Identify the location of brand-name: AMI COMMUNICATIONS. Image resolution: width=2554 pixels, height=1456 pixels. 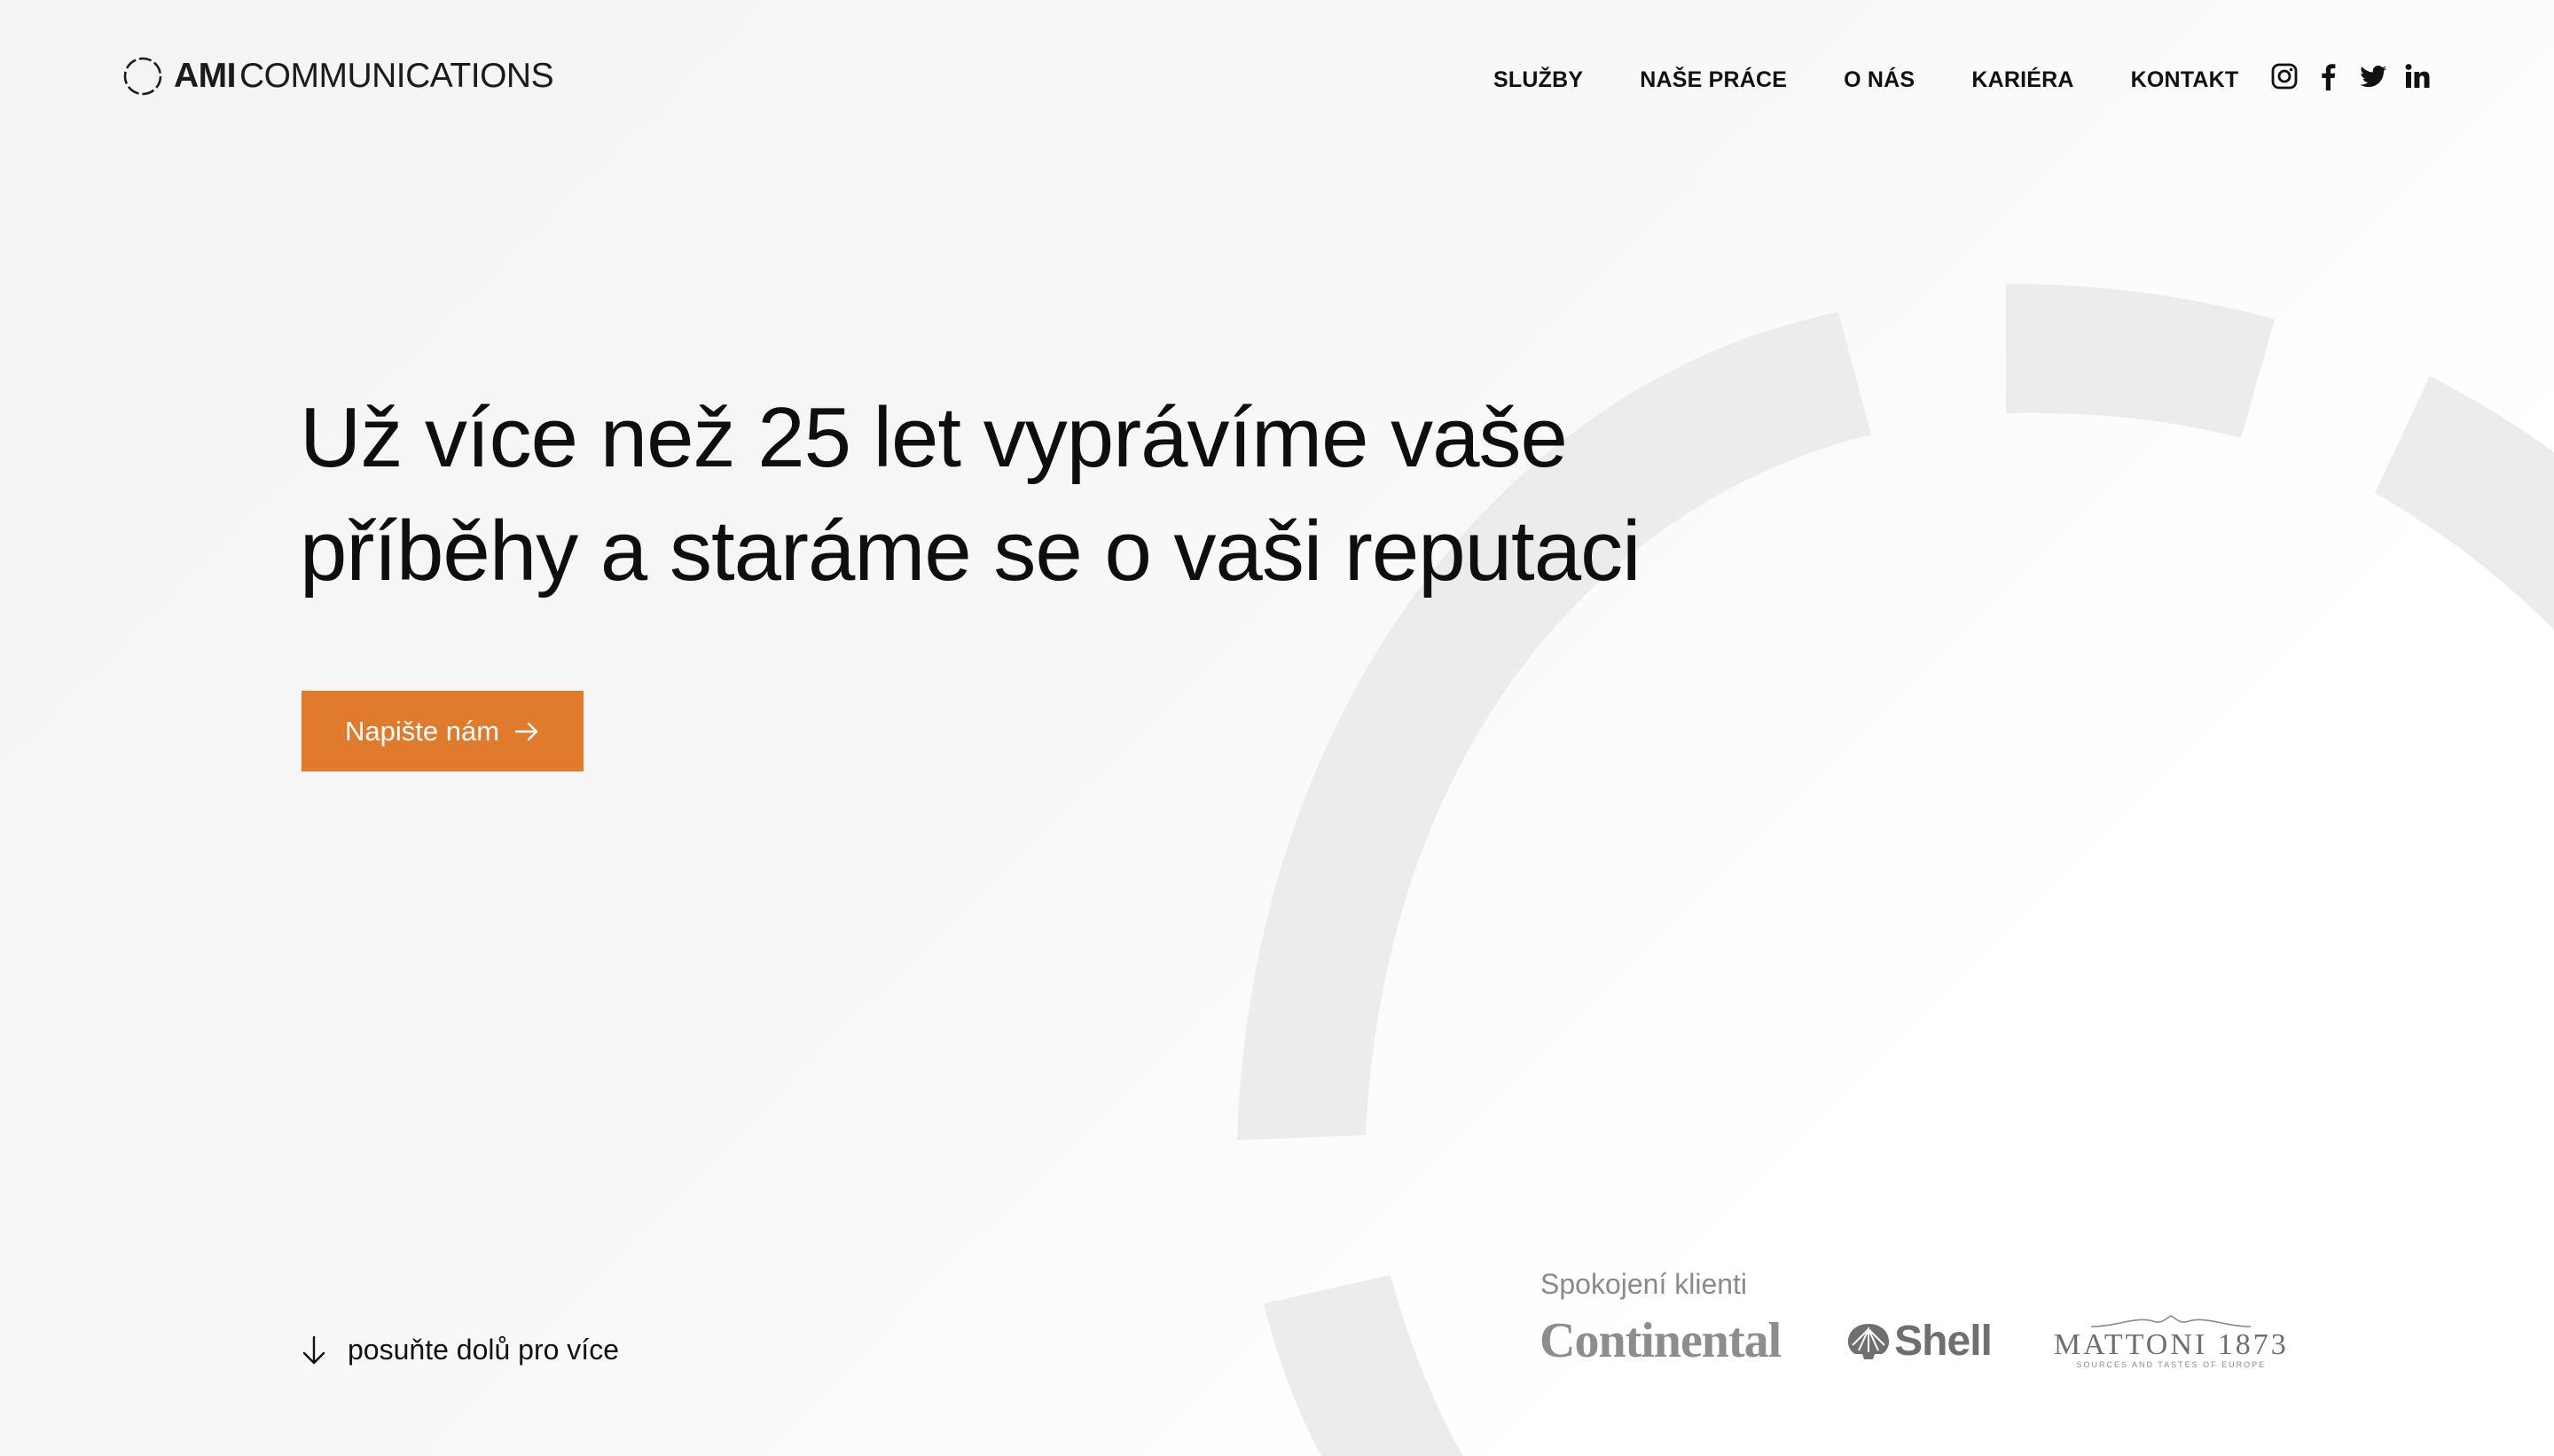
(364, 76).